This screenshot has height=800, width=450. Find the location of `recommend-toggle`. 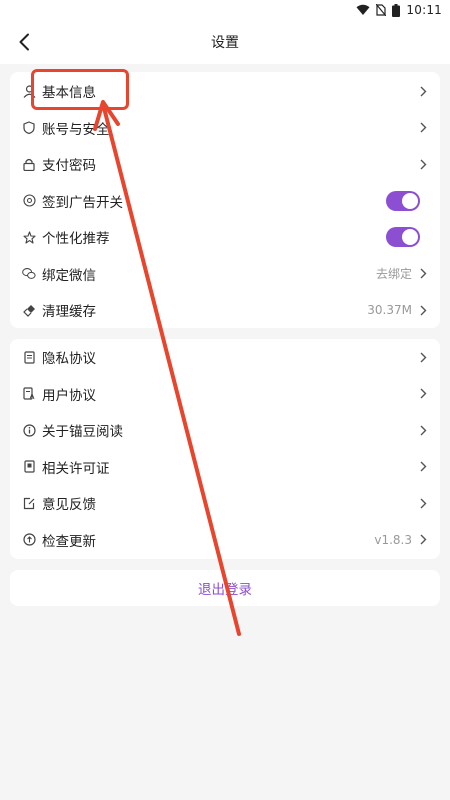

recommend-toggle is located at coordinates (403, 237).